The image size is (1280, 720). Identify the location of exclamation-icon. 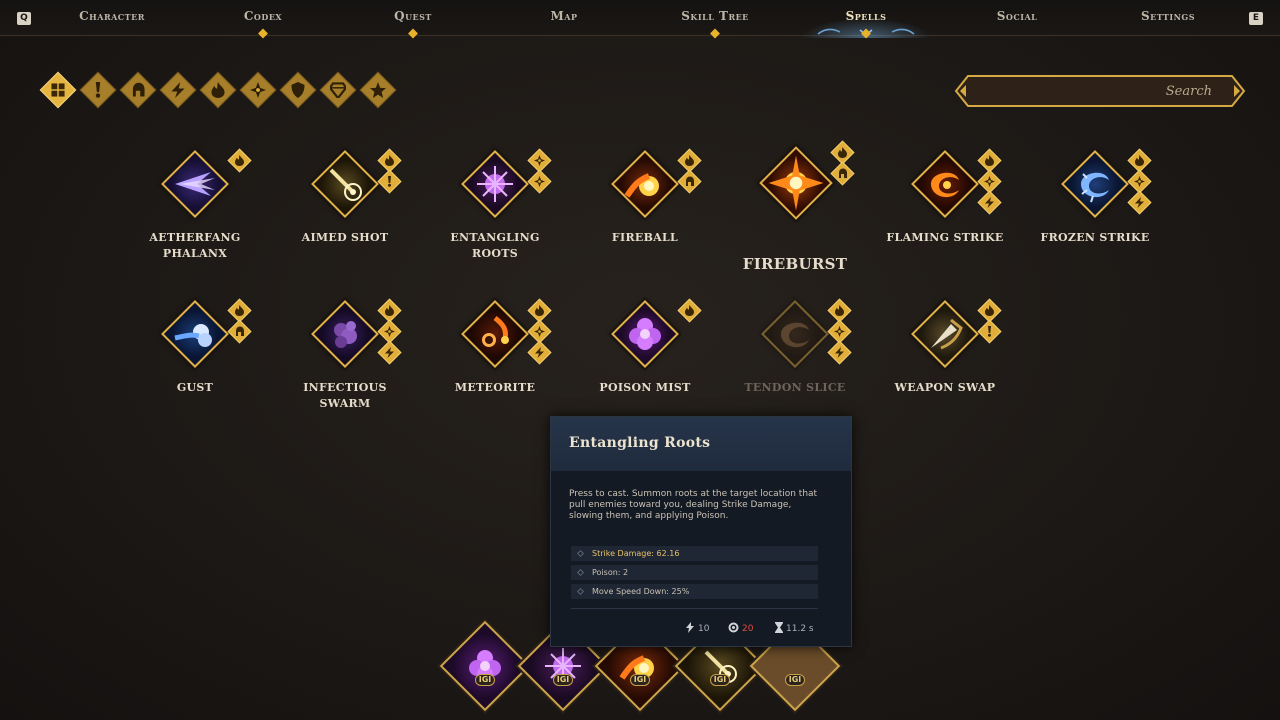
(98, 90).